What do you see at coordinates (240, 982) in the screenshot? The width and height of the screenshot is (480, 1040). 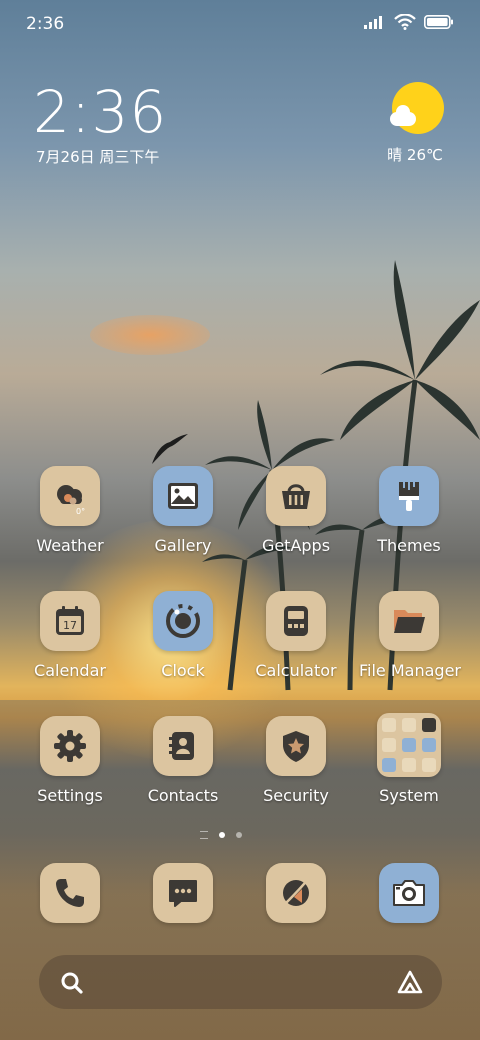 I see `search-bar` at bounding box center [240, 982].